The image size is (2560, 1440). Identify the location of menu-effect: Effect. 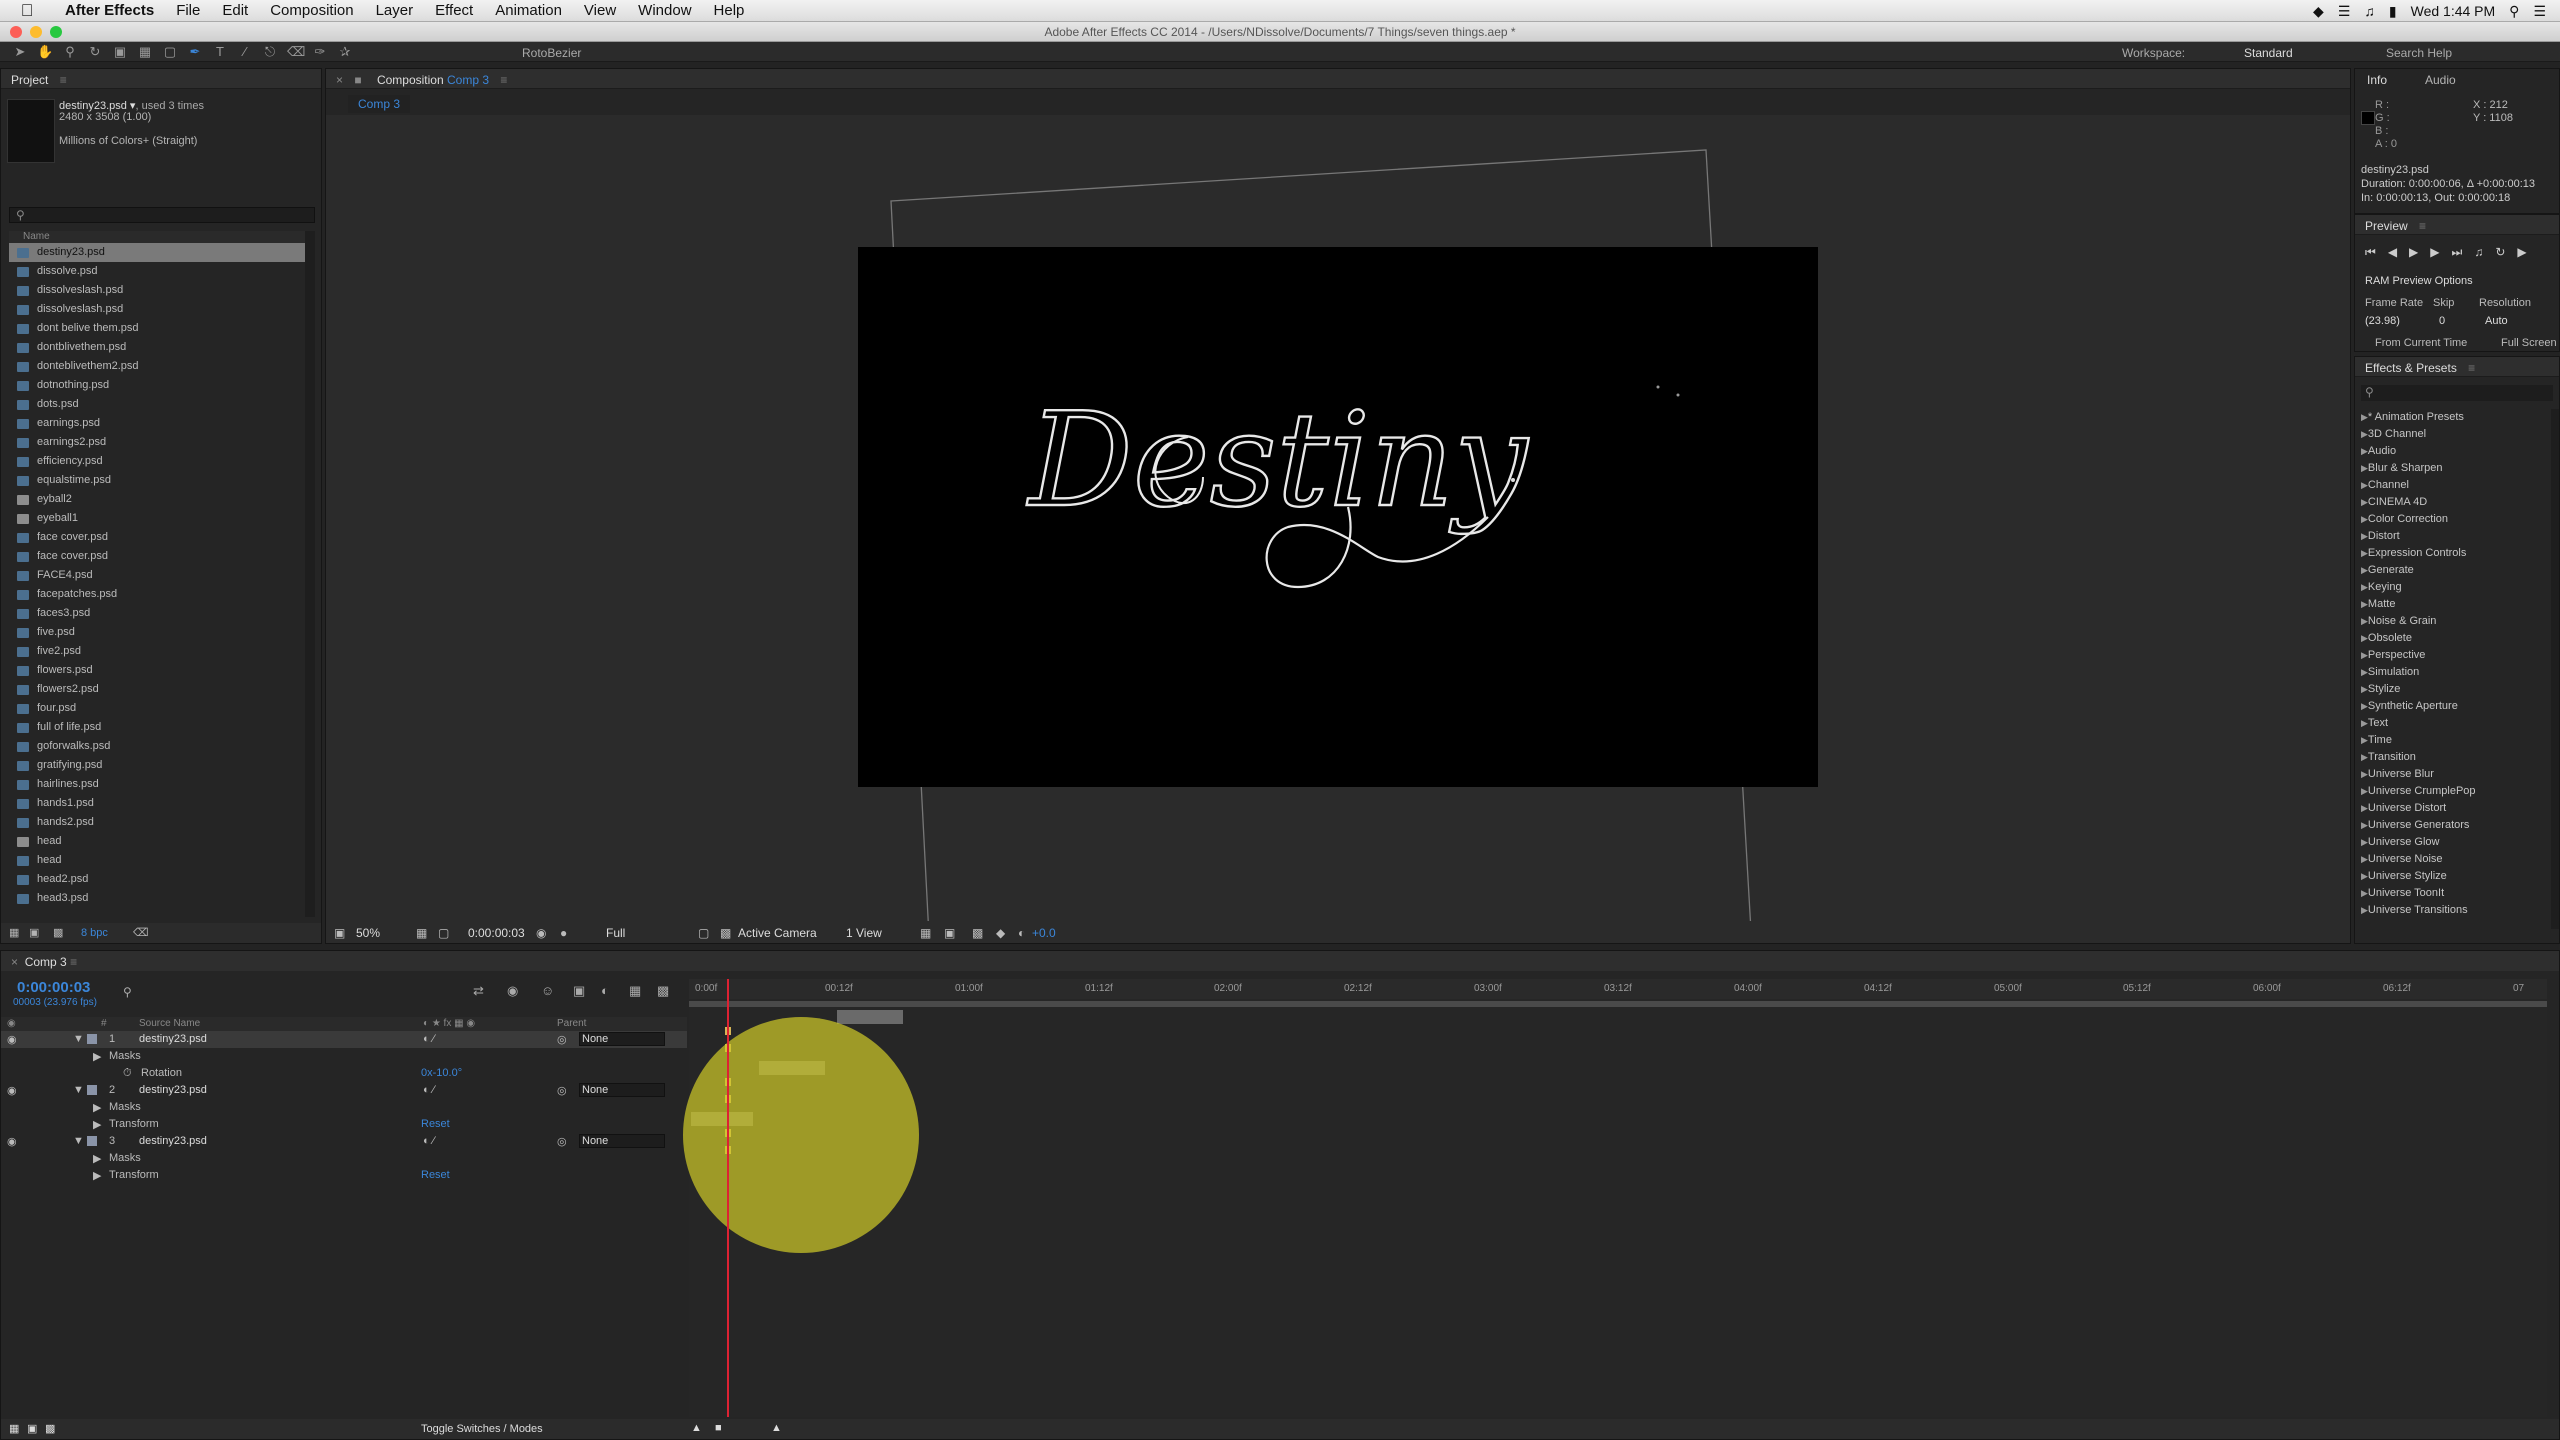
(454, 10).